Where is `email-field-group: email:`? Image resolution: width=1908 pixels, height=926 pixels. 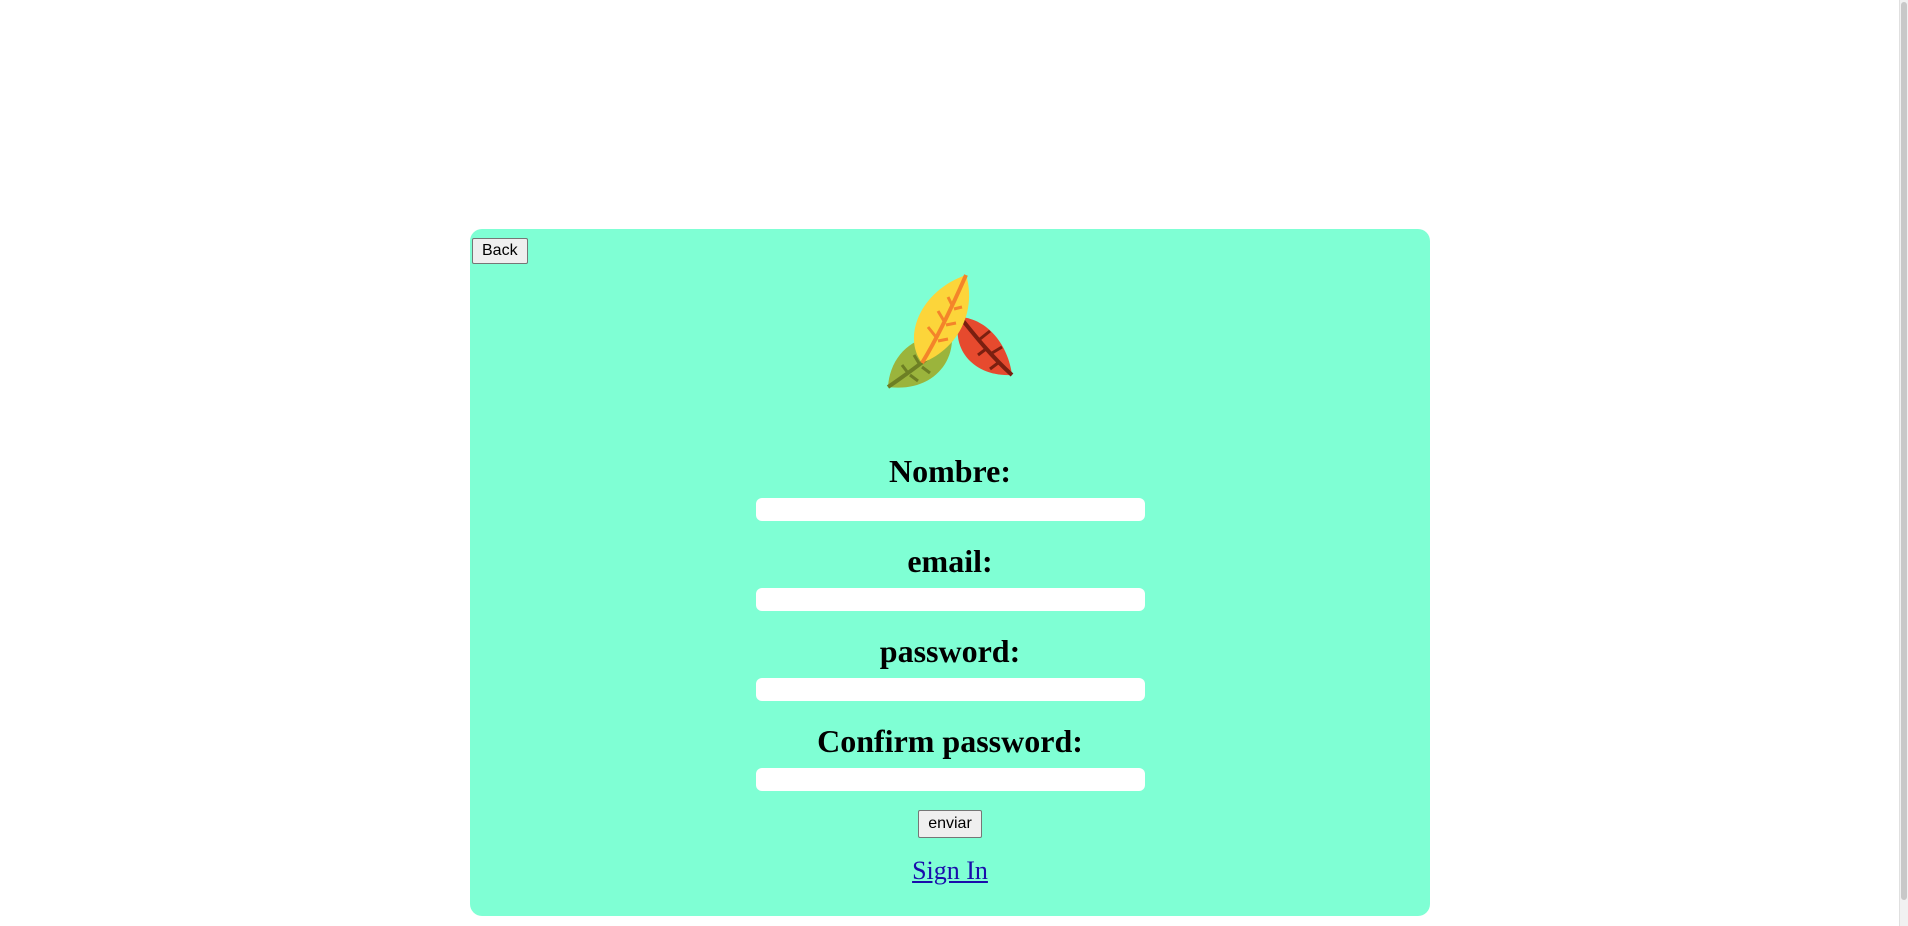 email-field-group: email: is located at coordinates (950, 576).